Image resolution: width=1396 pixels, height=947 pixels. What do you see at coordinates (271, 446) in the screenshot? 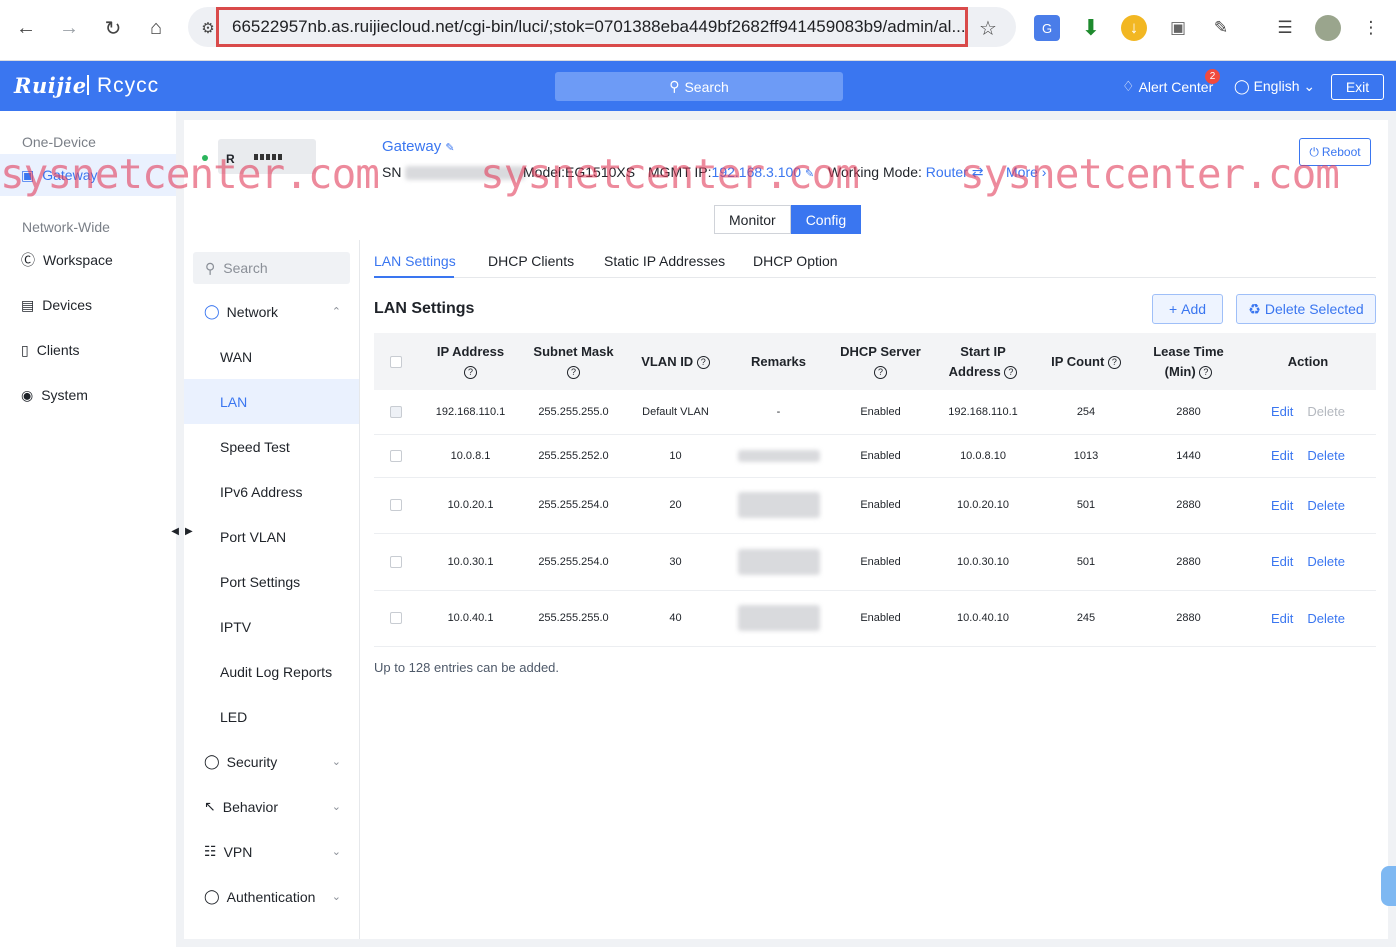
I see `menu-item-speed-test: Speed Test` at bounding box center [271, 446].